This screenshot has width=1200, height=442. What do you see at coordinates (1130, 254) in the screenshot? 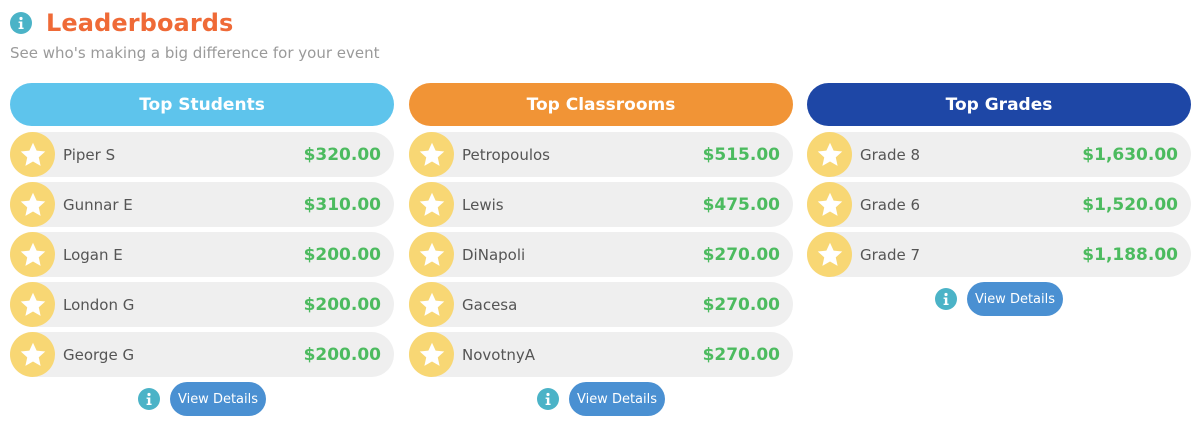
I see `amount-raised: $1,188.00` at bounding box center [1130, 254].